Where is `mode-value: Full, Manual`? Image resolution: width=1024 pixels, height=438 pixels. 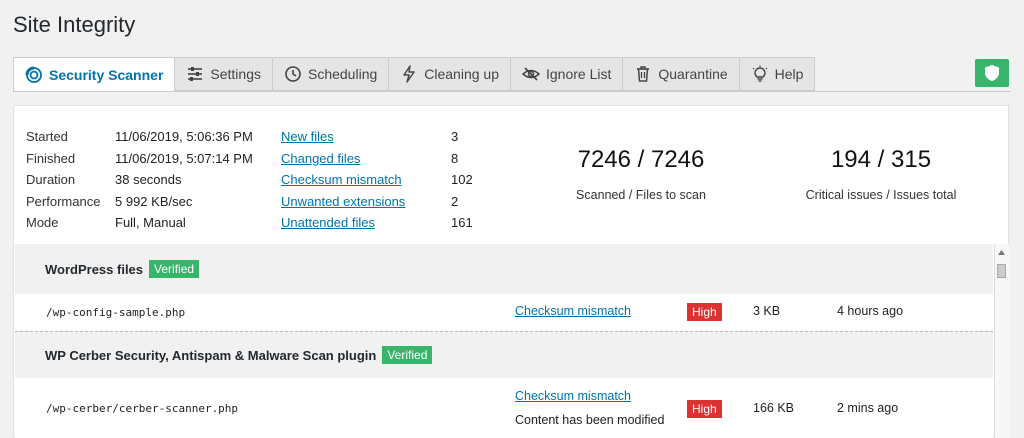
mode-value: Full, Manual is located at coordinates (150, 223).